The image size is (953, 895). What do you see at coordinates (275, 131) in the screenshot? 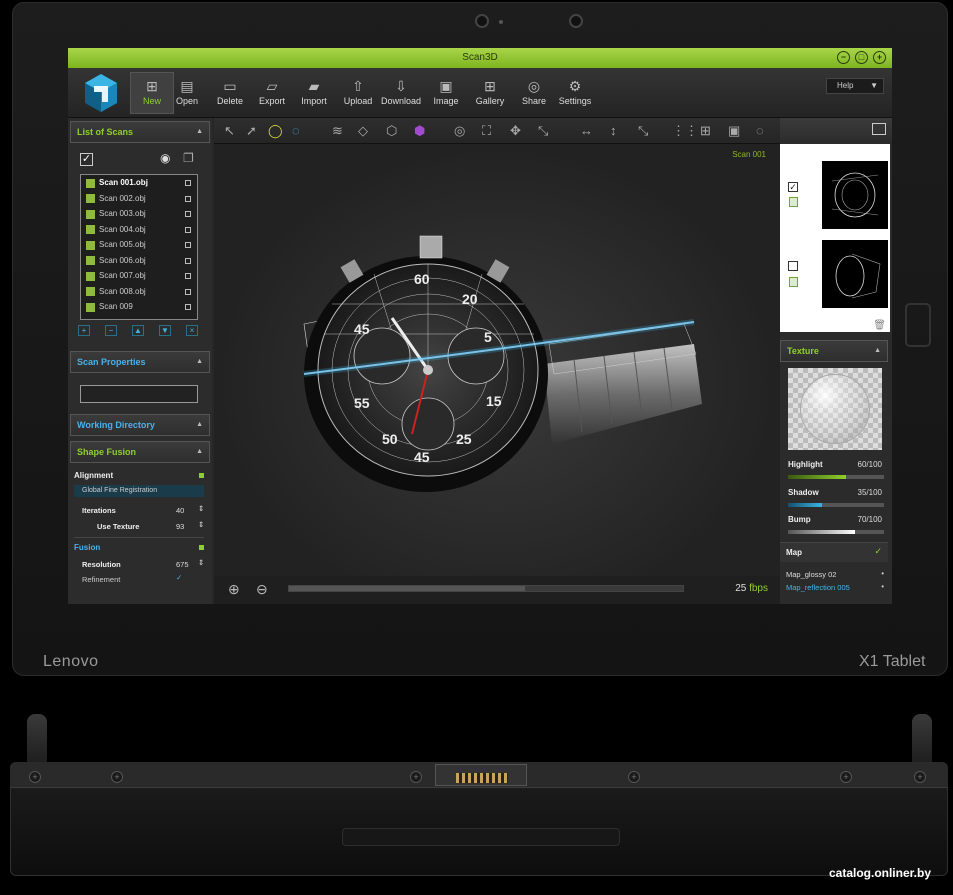
I see `lasso-icon: ◯` at bounding box center [275, 131].